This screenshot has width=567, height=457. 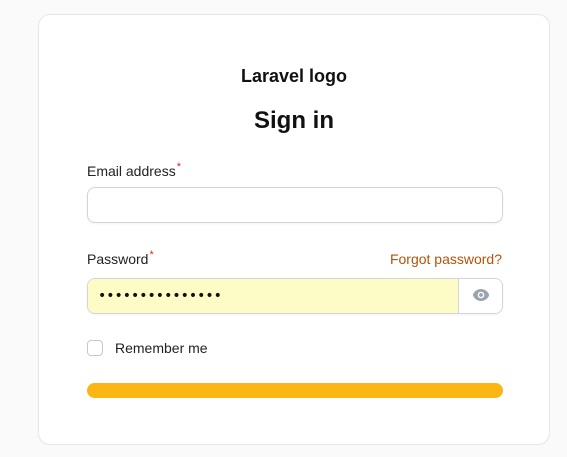 What do you see at coordinates (294, 120) in the screenshot?
I see `page-title: Sign in` at bounding box center [294, 120].